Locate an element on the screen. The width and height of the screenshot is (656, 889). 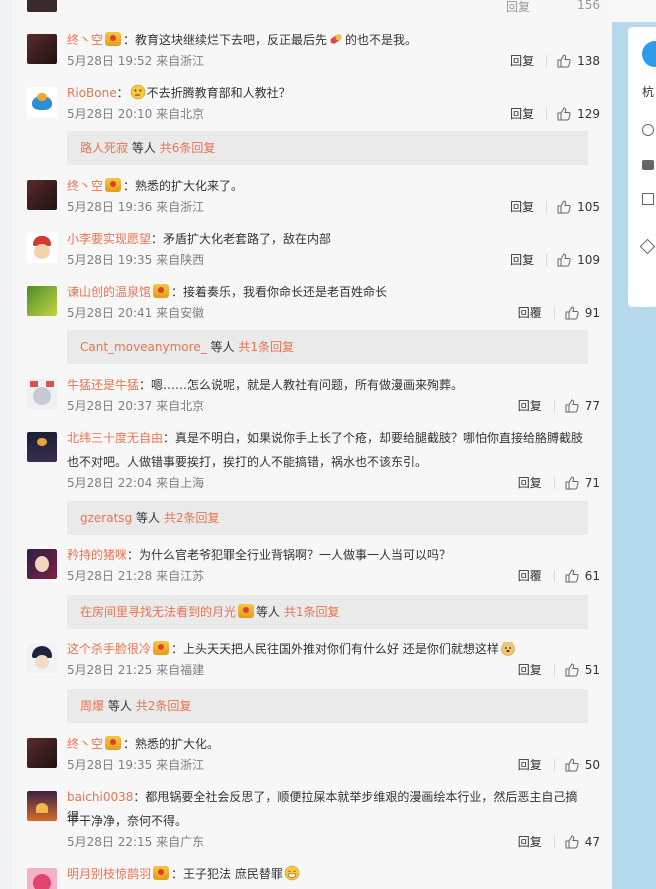
like-count: 61 is located at coordinates (592, 575).